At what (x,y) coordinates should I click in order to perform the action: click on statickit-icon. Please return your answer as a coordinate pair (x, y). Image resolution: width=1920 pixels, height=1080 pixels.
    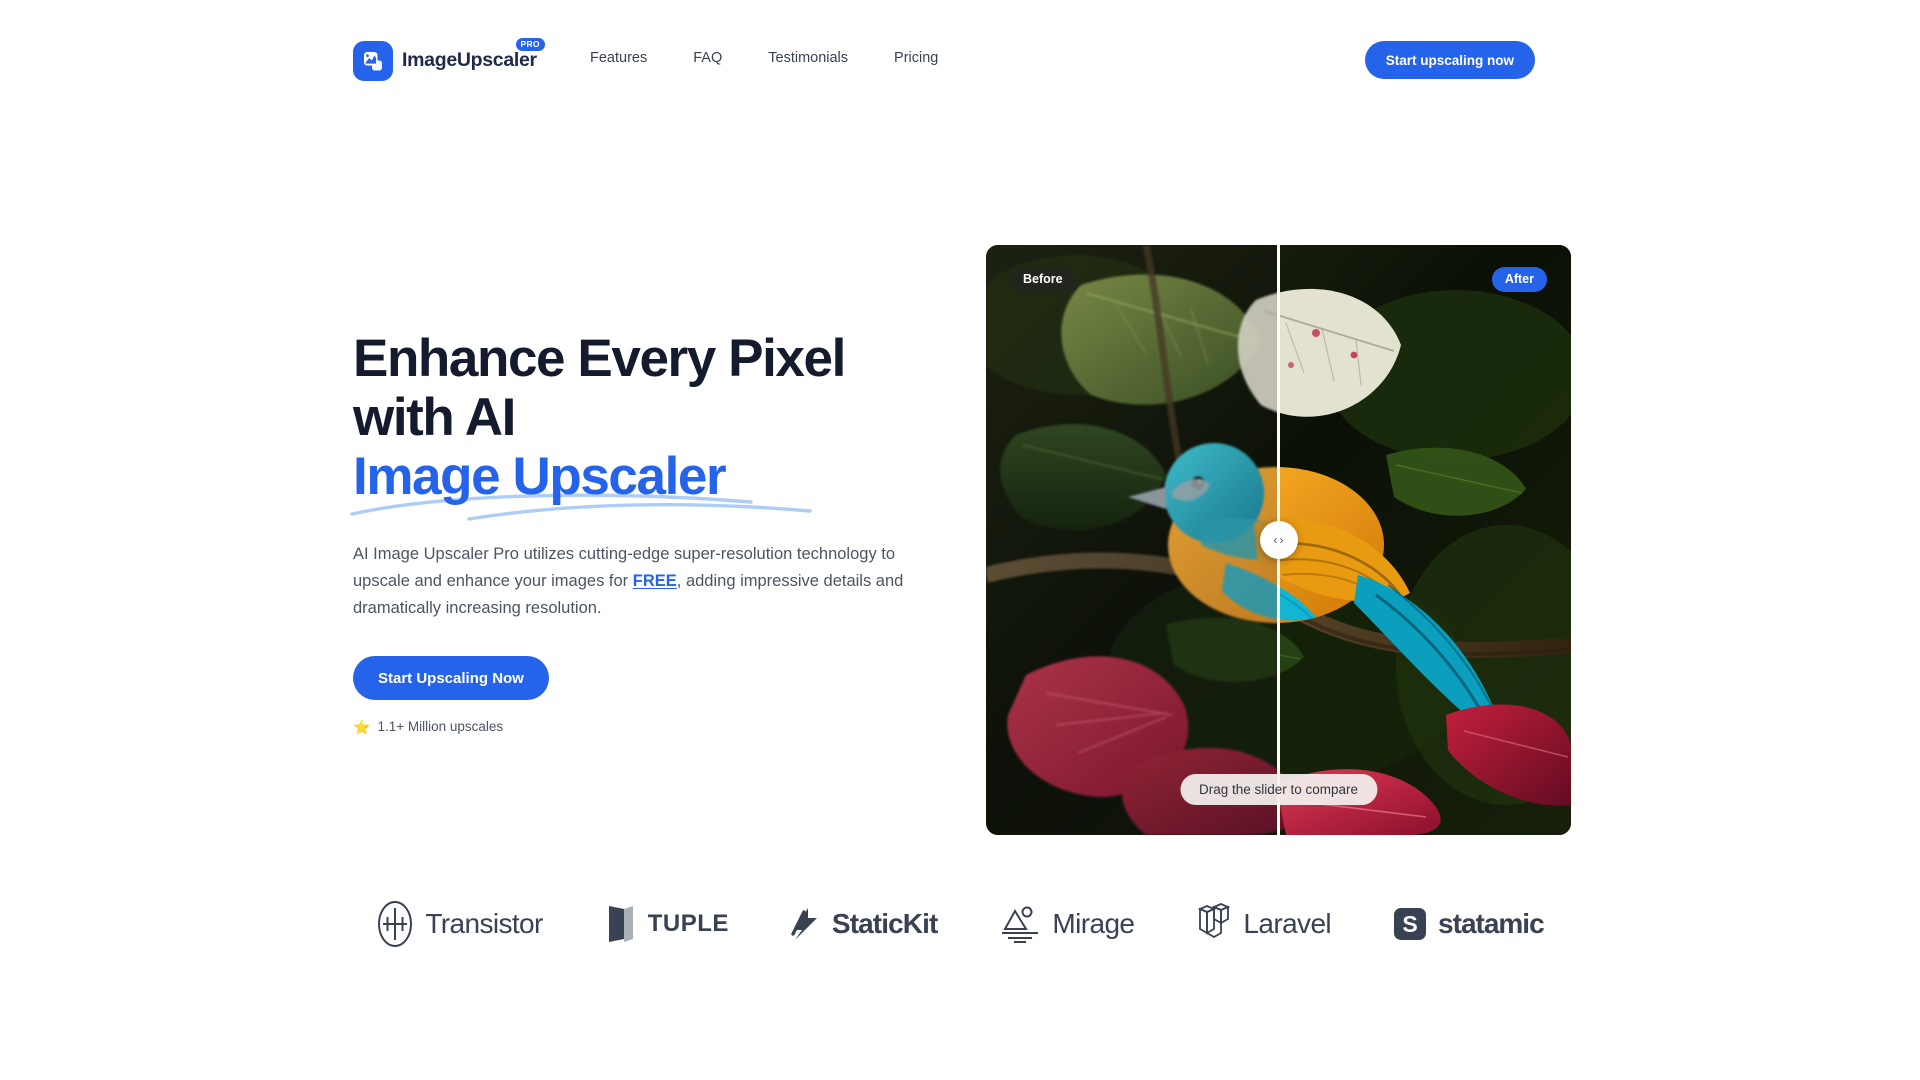
    Looking at the image, I should click on (804, 924).